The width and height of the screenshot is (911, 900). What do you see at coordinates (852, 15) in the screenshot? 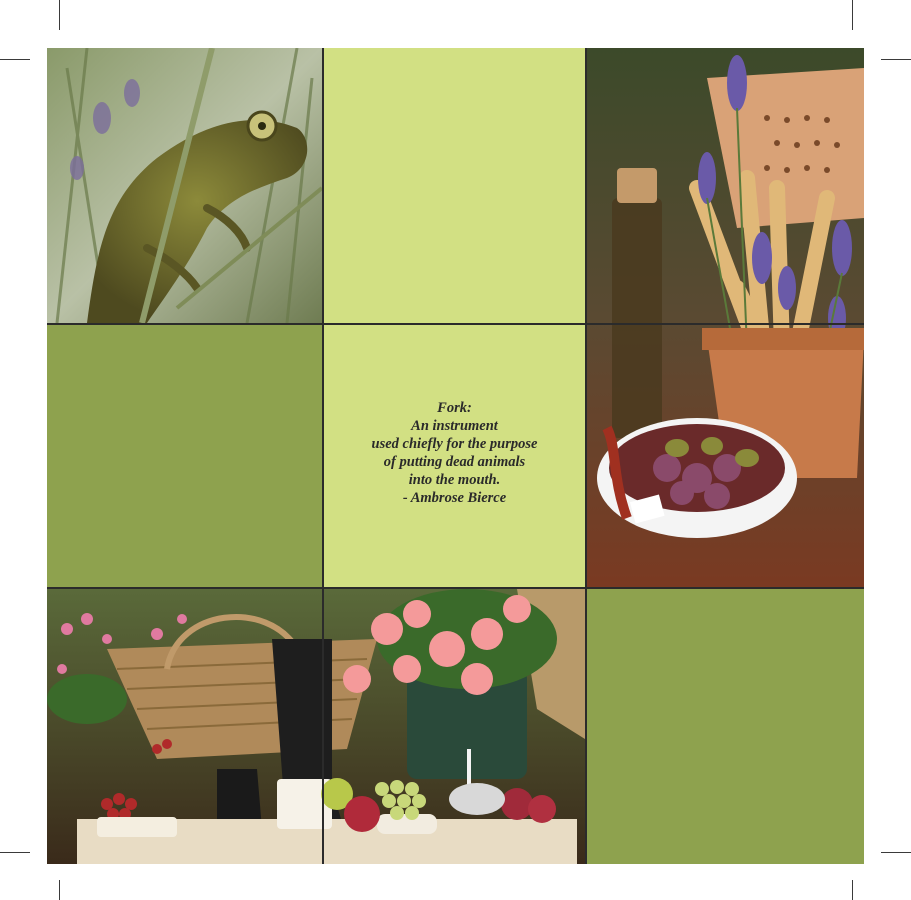
I see `crop-mark-top-right-v` at bounding box center [852, 15].